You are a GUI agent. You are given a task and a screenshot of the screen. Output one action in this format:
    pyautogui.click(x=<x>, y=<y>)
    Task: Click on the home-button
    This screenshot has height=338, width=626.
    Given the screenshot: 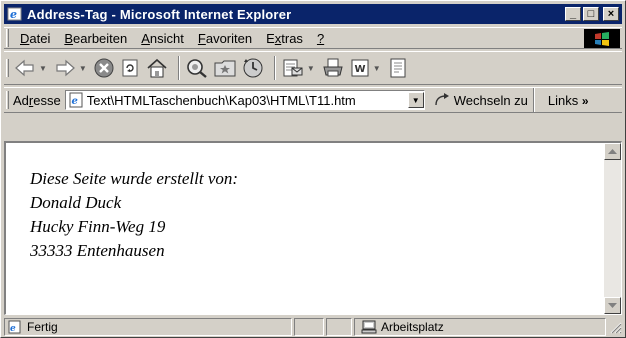 What is the action you would take?
    pyautogui.click(x=157, y=68)
    